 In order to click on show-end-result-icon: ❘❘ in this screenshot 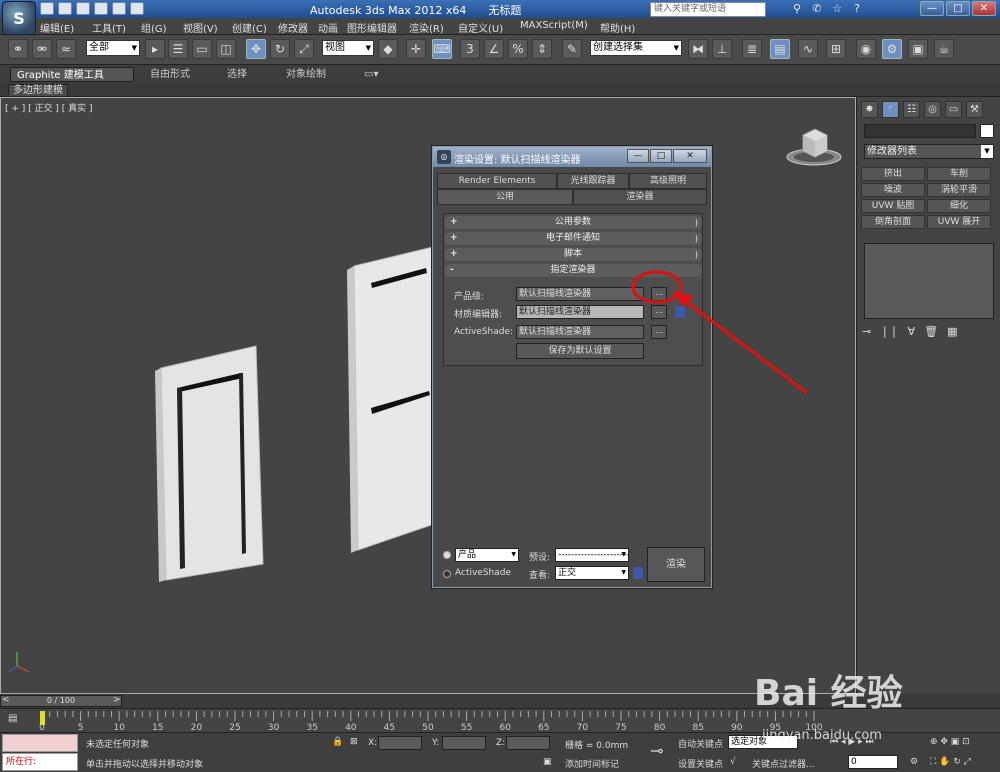, I will do `click(889, 331)`.